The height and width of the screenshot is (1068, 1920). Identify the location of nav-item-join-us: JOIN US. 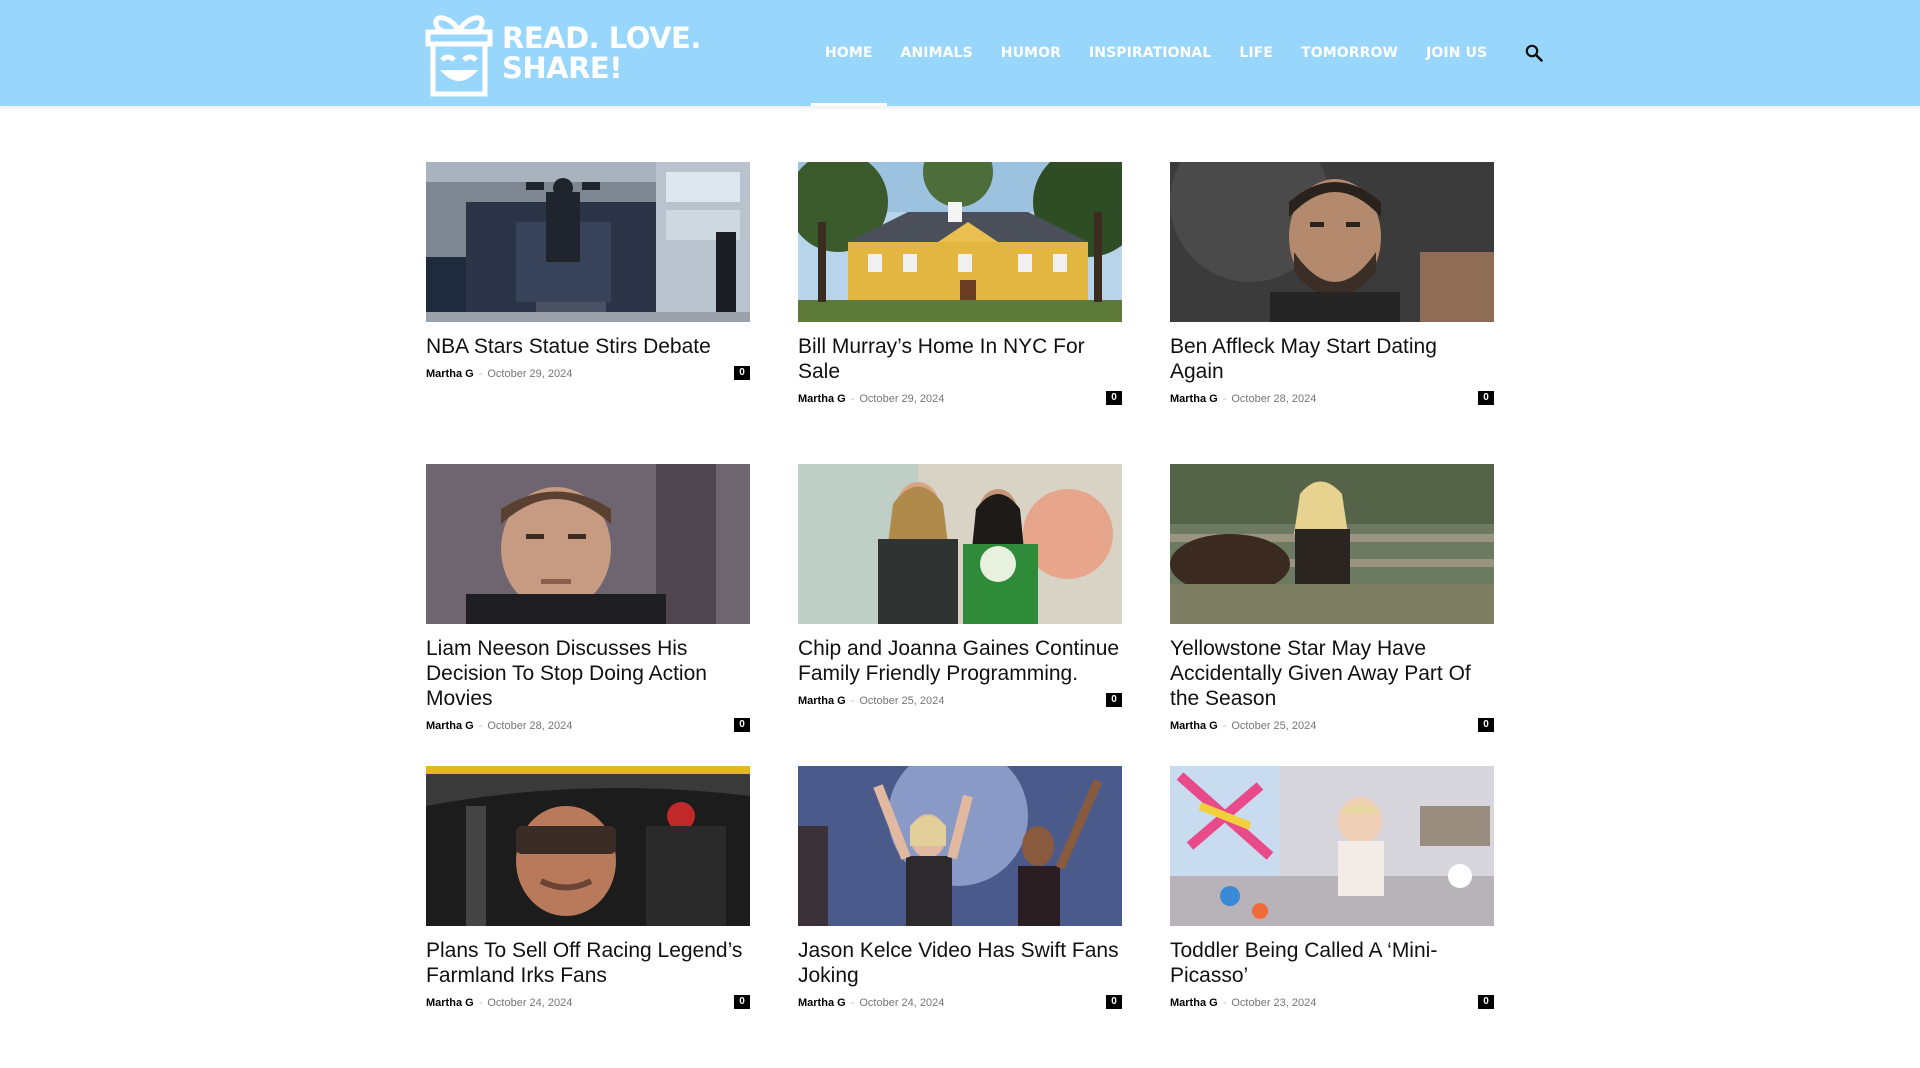
(1456, 53).